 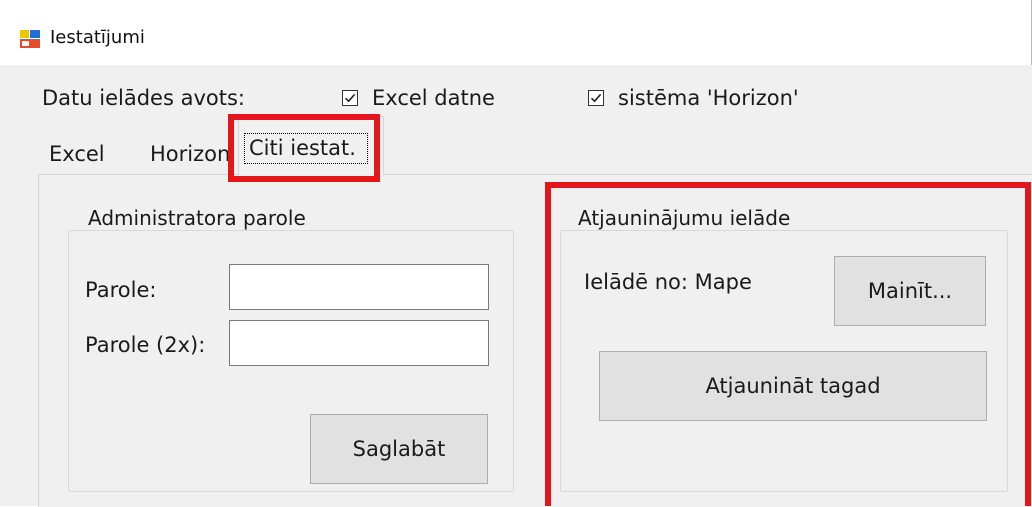 What do you see at coordinates (197, 218) in the screenshot?
I see `admin-password-group-title: Administratora parole` at bounding box center [197, 218].